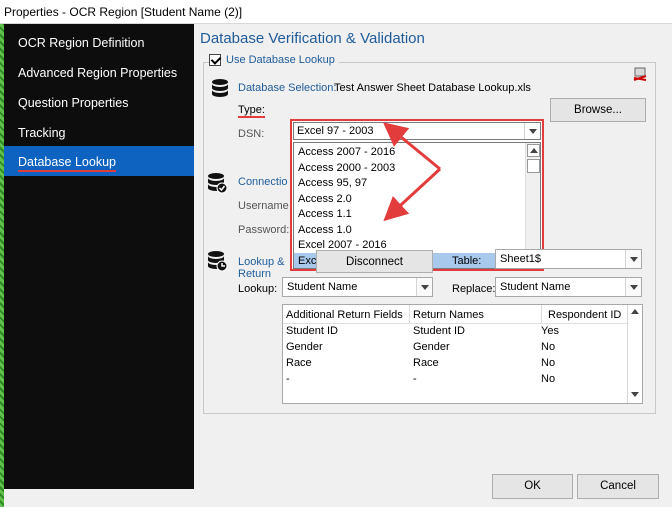 The height and width of the screenshot is (507, 672). I want to click on table-cell: Yes, so click(550, 331).